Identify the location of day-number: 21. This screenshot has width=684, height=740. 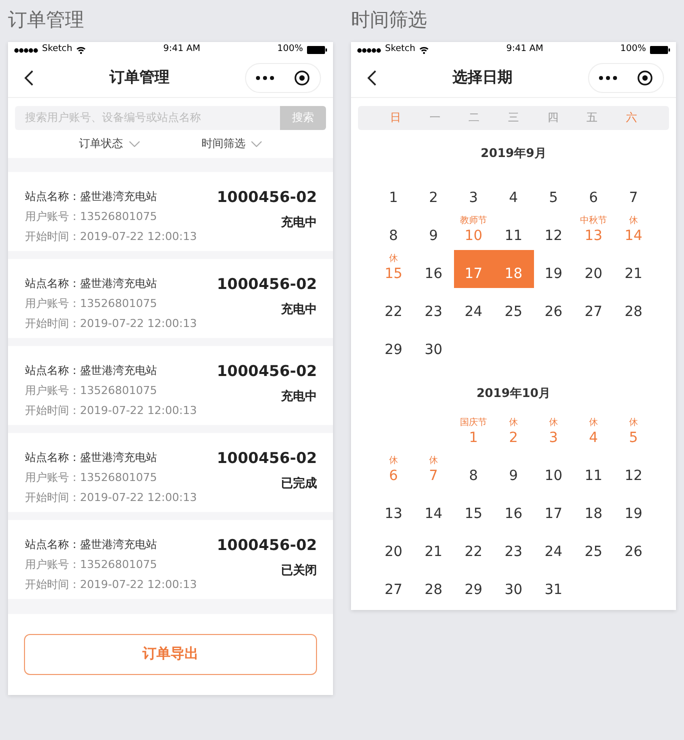
(433, 552).